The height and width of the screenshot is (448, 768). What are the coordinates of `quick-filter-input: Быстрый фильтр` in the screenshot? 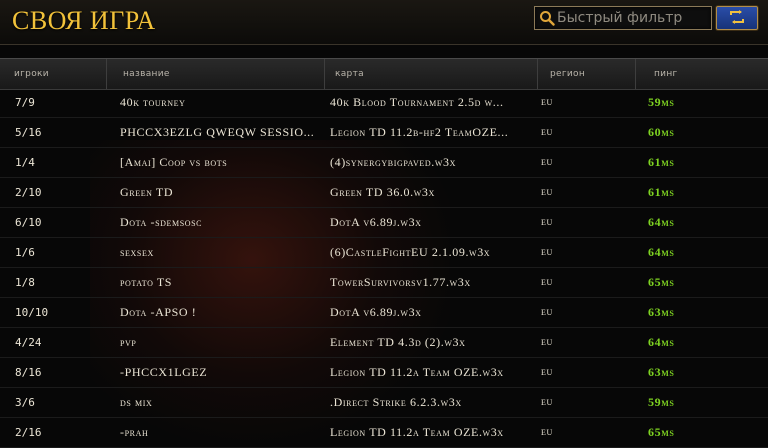 It's located at (623, 18).